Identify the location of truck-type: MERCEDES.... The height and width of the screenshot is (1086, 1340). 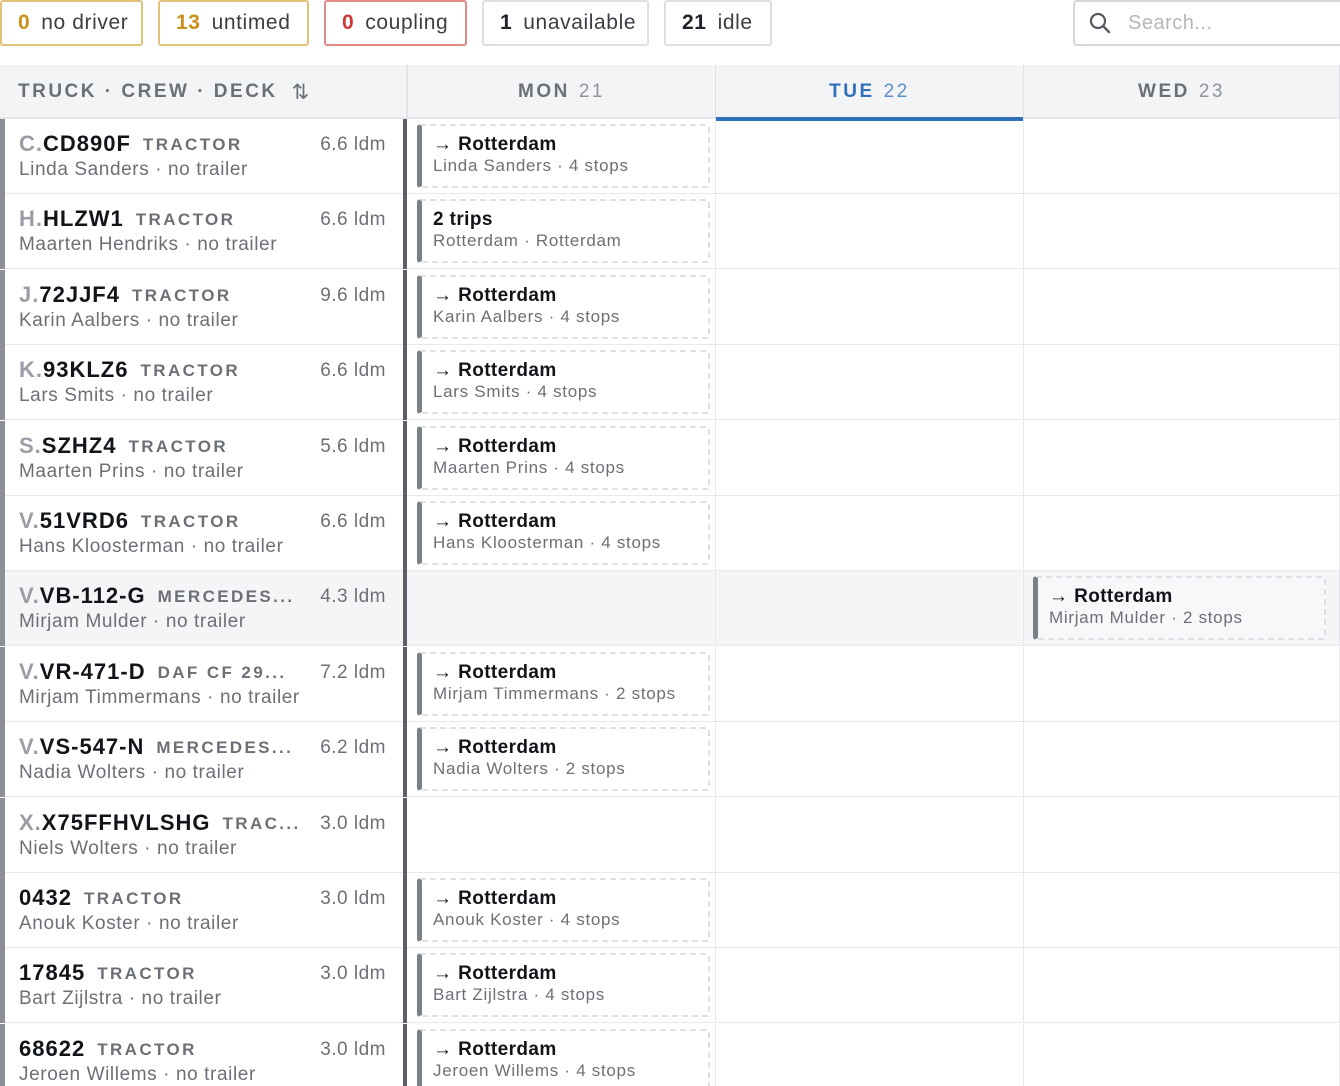
(226, 597).